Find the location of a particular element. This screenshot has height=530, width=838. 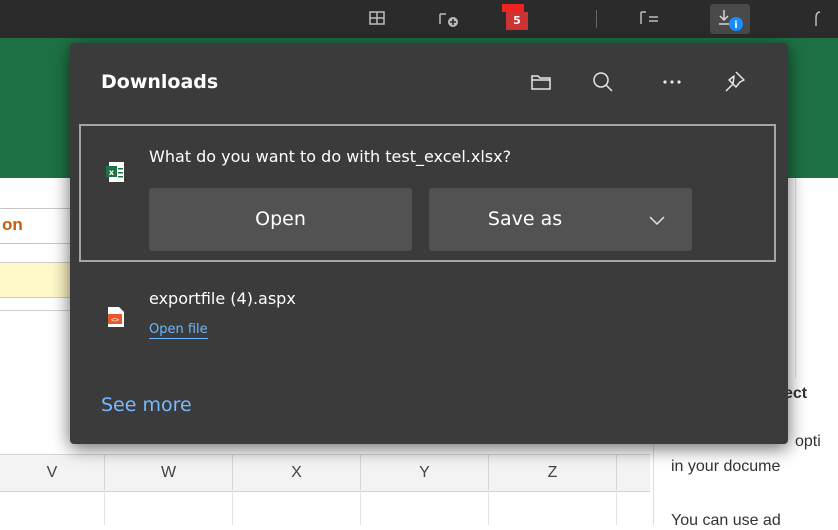

add-favorite-icon is located at coordinates (449, 19).